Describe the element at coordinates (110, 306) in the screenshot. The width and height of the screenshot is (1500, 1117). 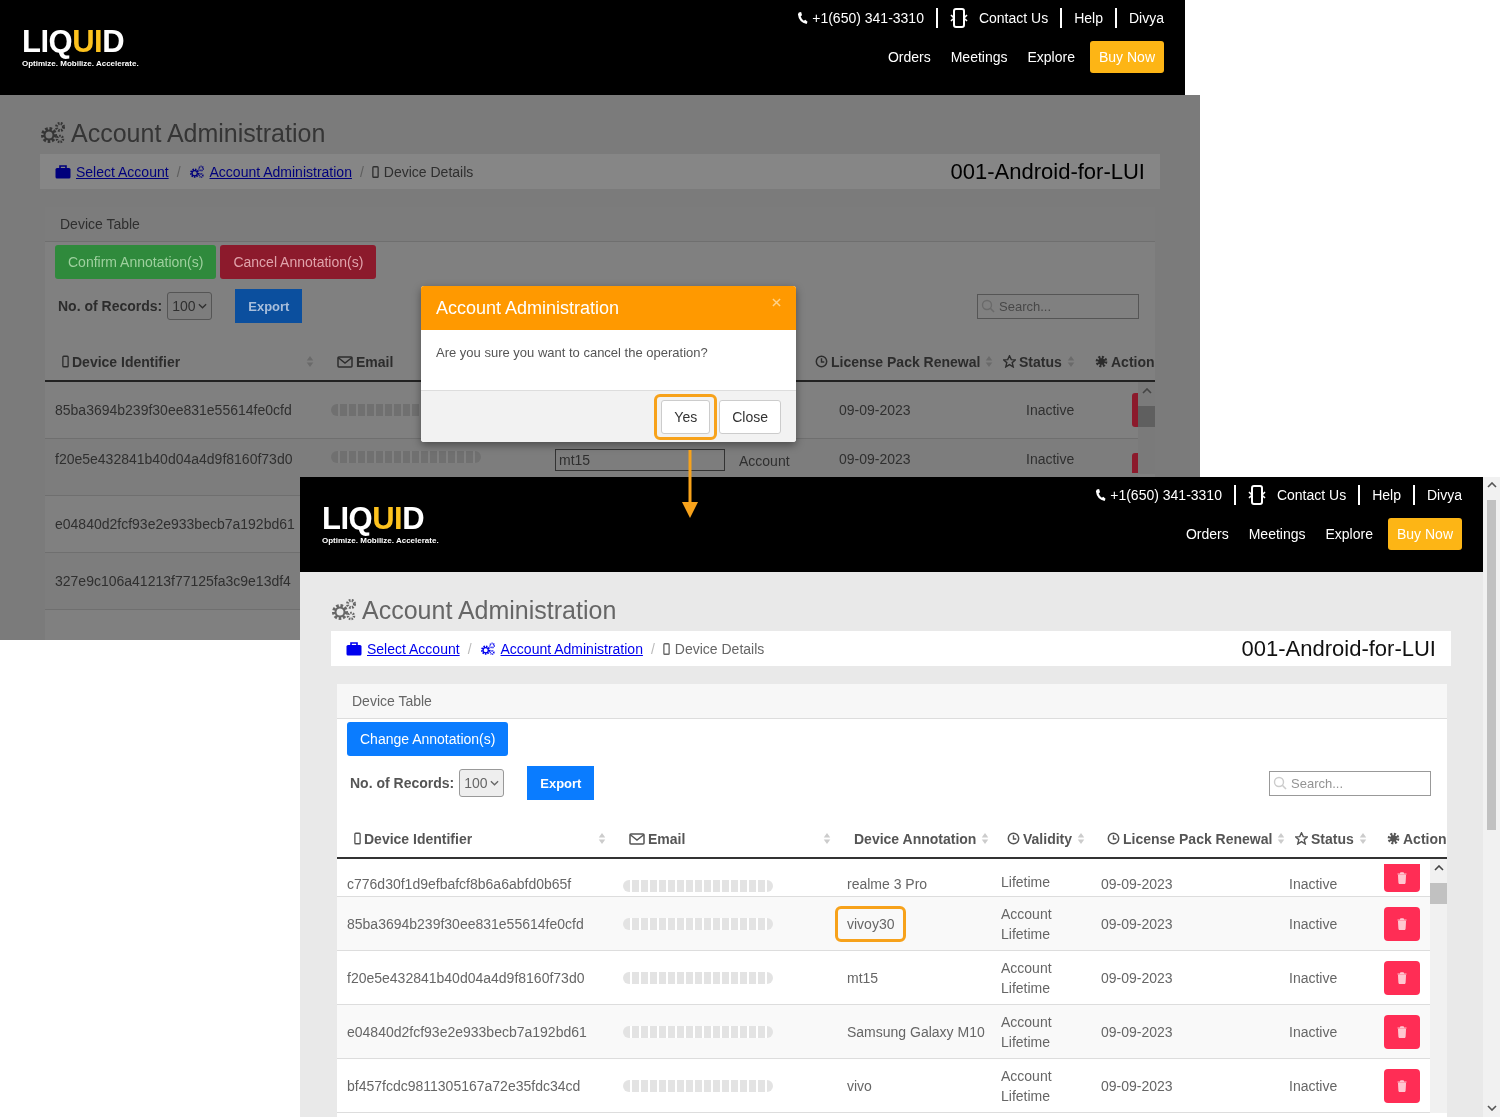
I see `records-label: No. of Records:` at that location.